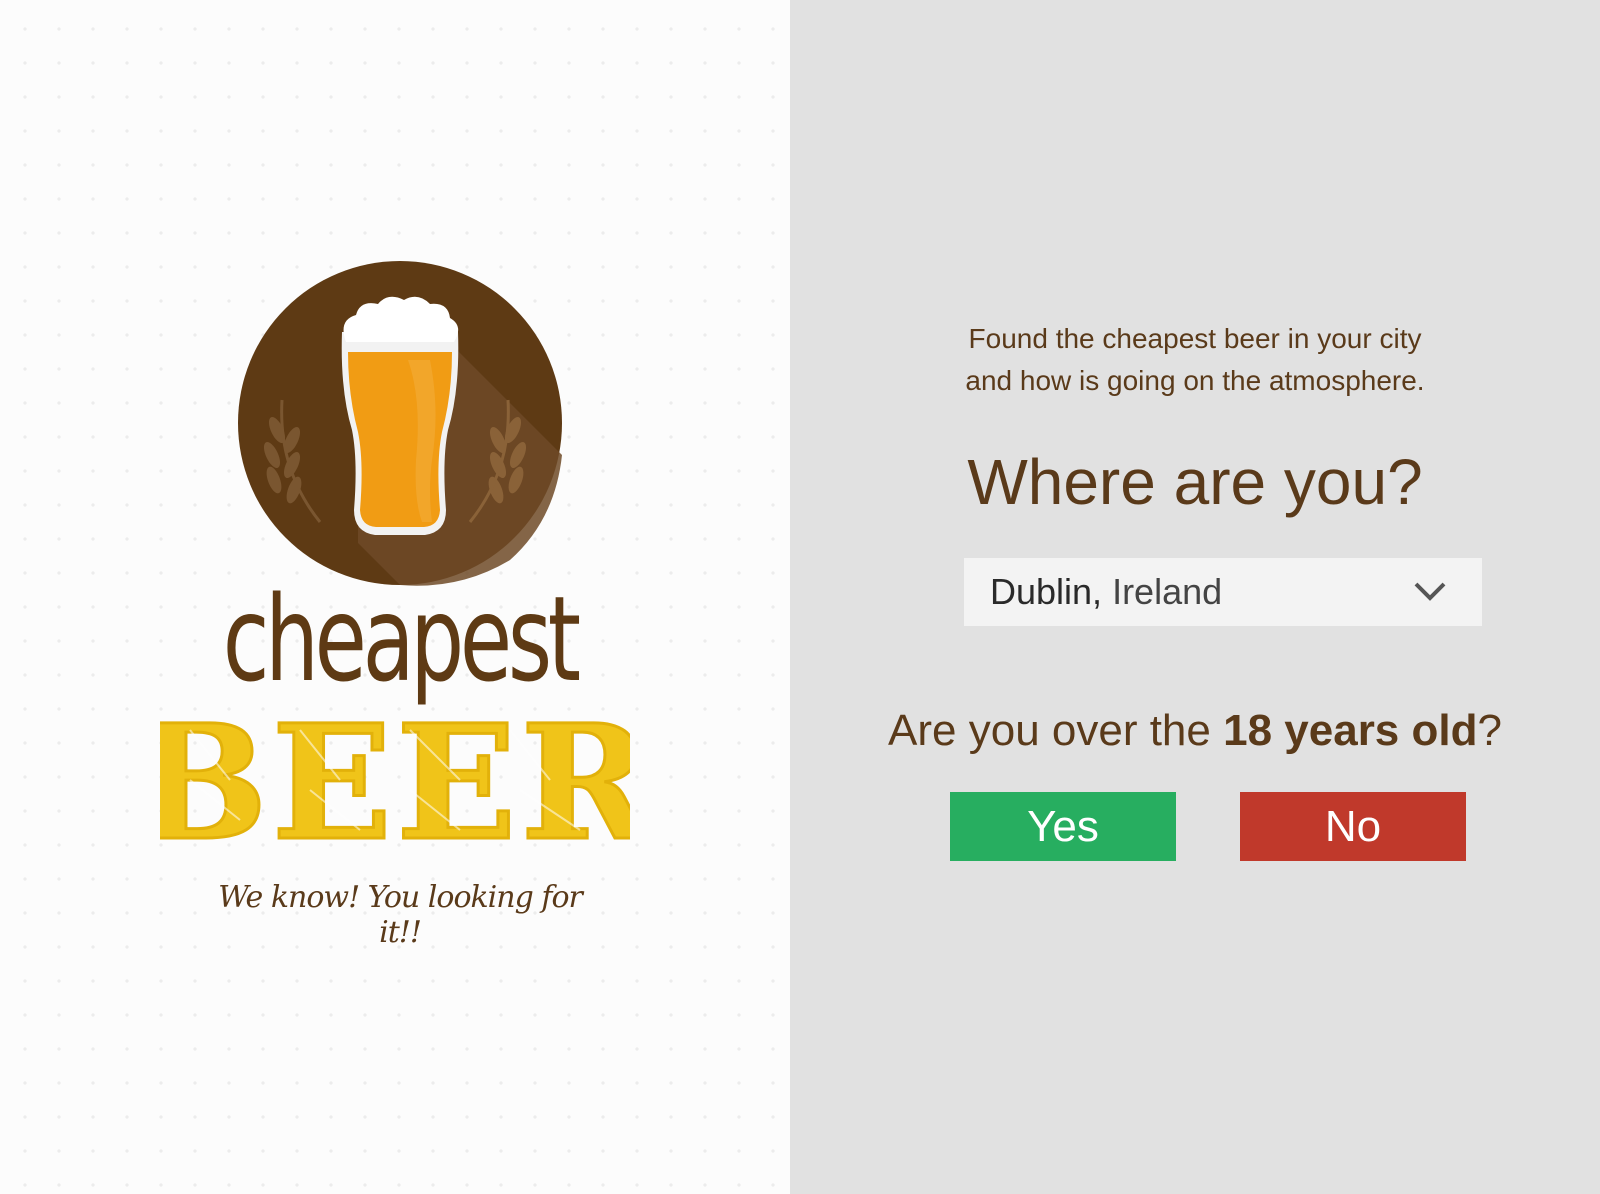 The height and width of the screenshot is (1194, 1600). What do you see at coordinates (1430, 592) in the screenshot?
I see `chevron-down-icon` at bounding box center [1430, 592].